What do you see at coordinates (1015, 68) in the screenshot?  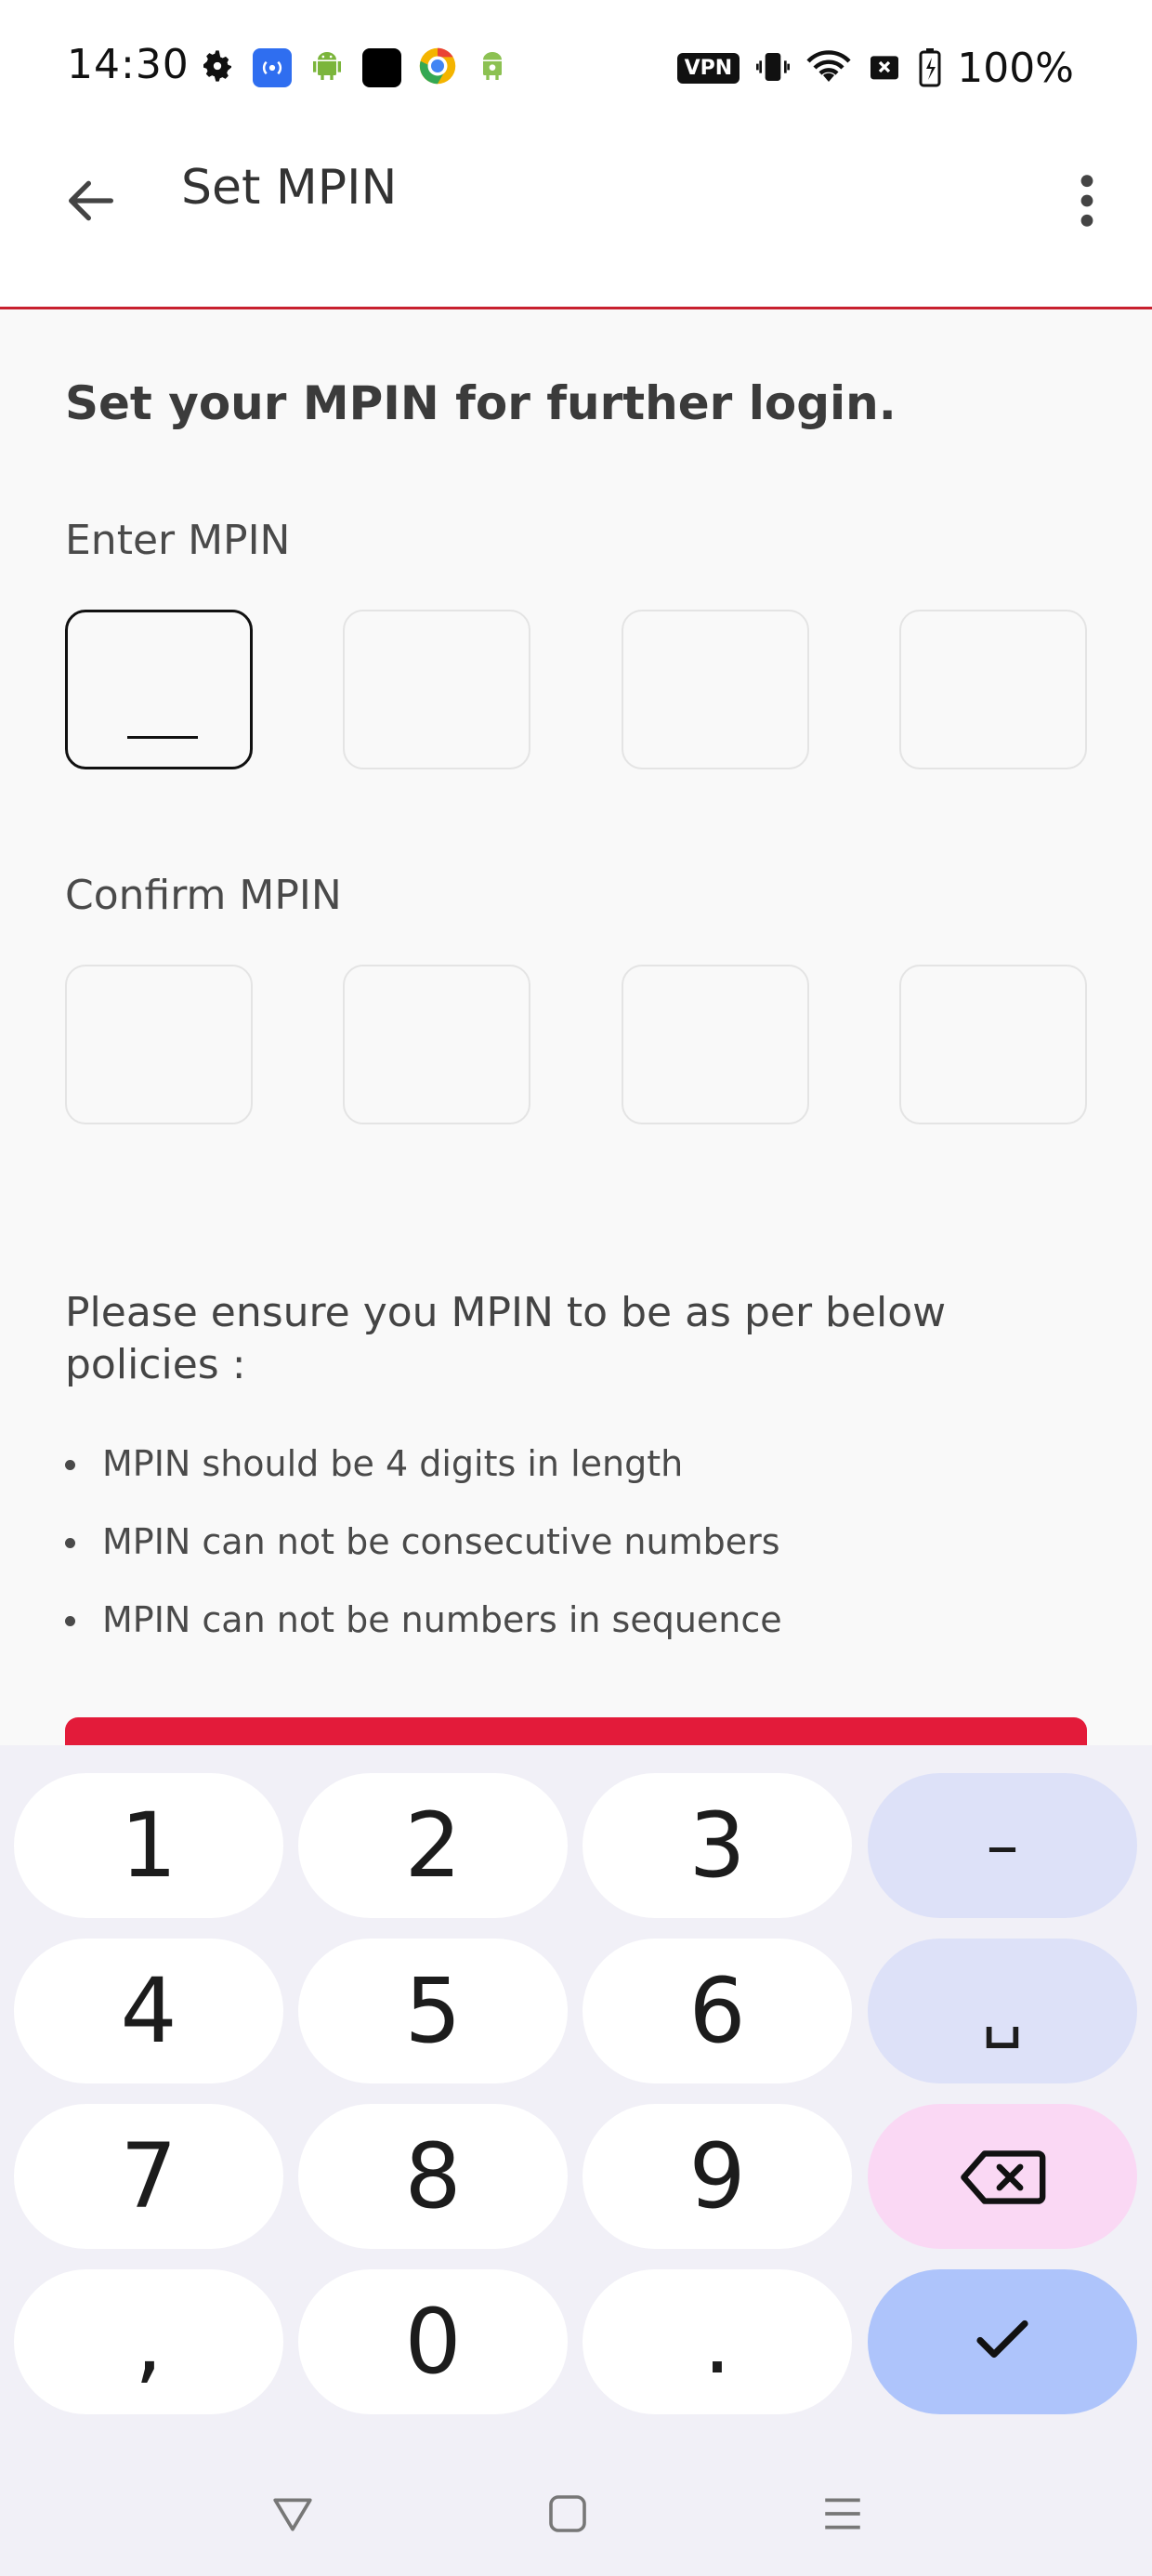 I see `battery-percentage: 100%` at bounding box center [1015, 68].